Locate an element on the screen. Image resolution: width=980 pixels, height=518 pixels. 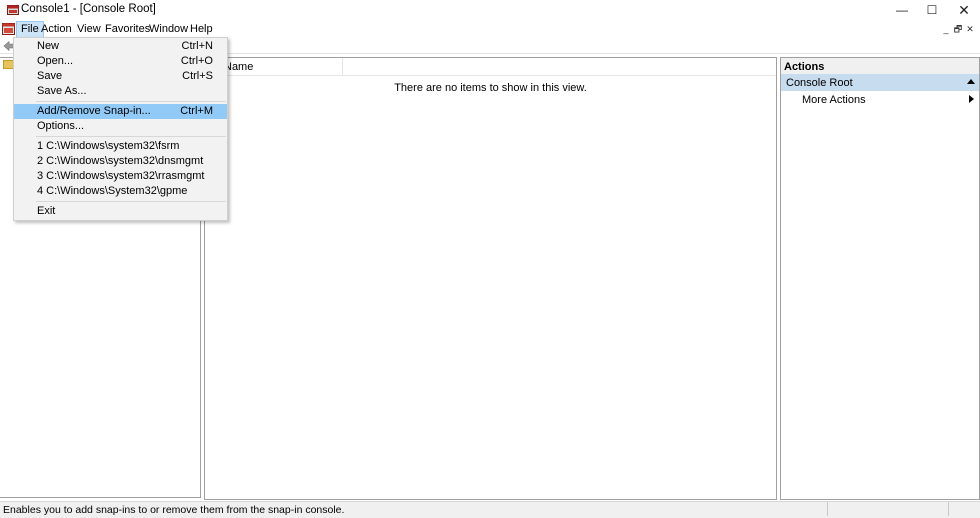
column-header-row is located at coordinates (490, 67).